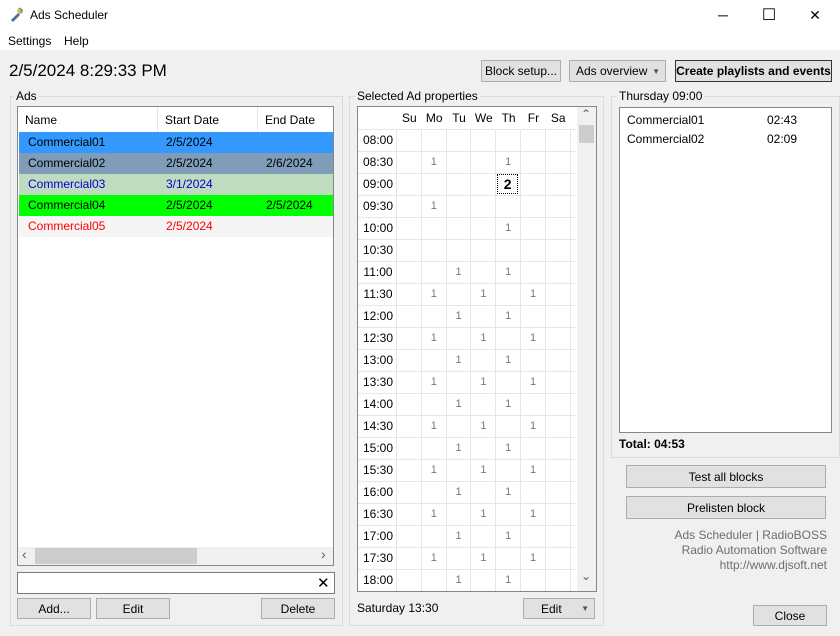 The image size is (840, 636). What do you see at coordinates (378, 492) in the screenshot?
I see `time-slot-label: 16:00` at bounding box center [378, 492].